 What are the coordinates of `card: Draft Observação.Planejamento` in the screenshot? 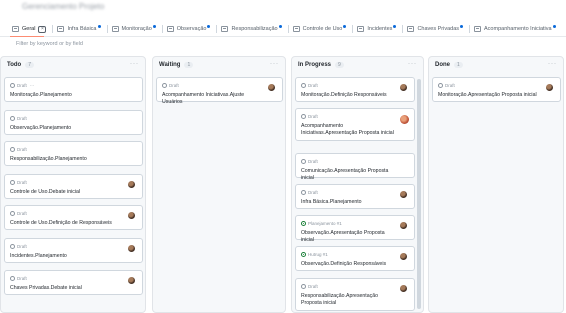 It's located at (73, 122).